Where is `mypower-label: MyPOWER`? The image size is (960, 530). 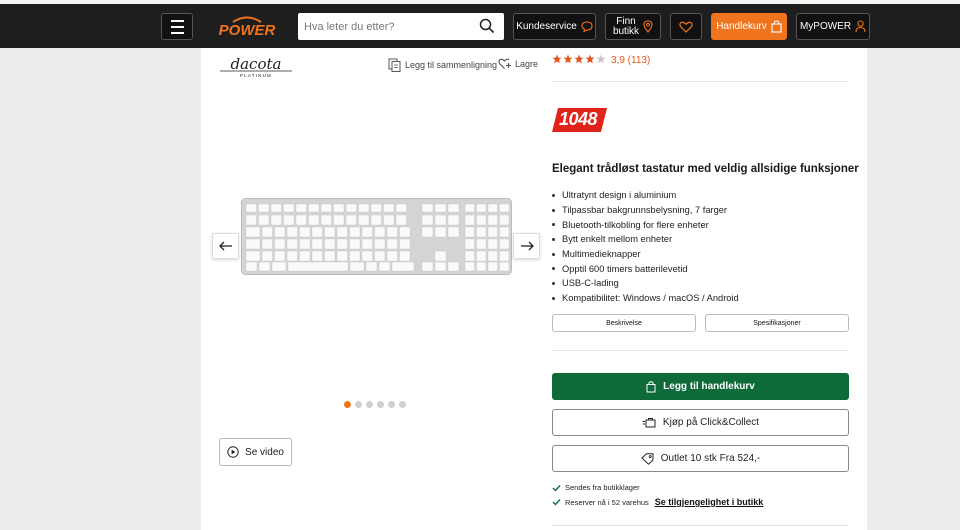 mypower-label: MyPOWER is located at coordinates (825, 26).